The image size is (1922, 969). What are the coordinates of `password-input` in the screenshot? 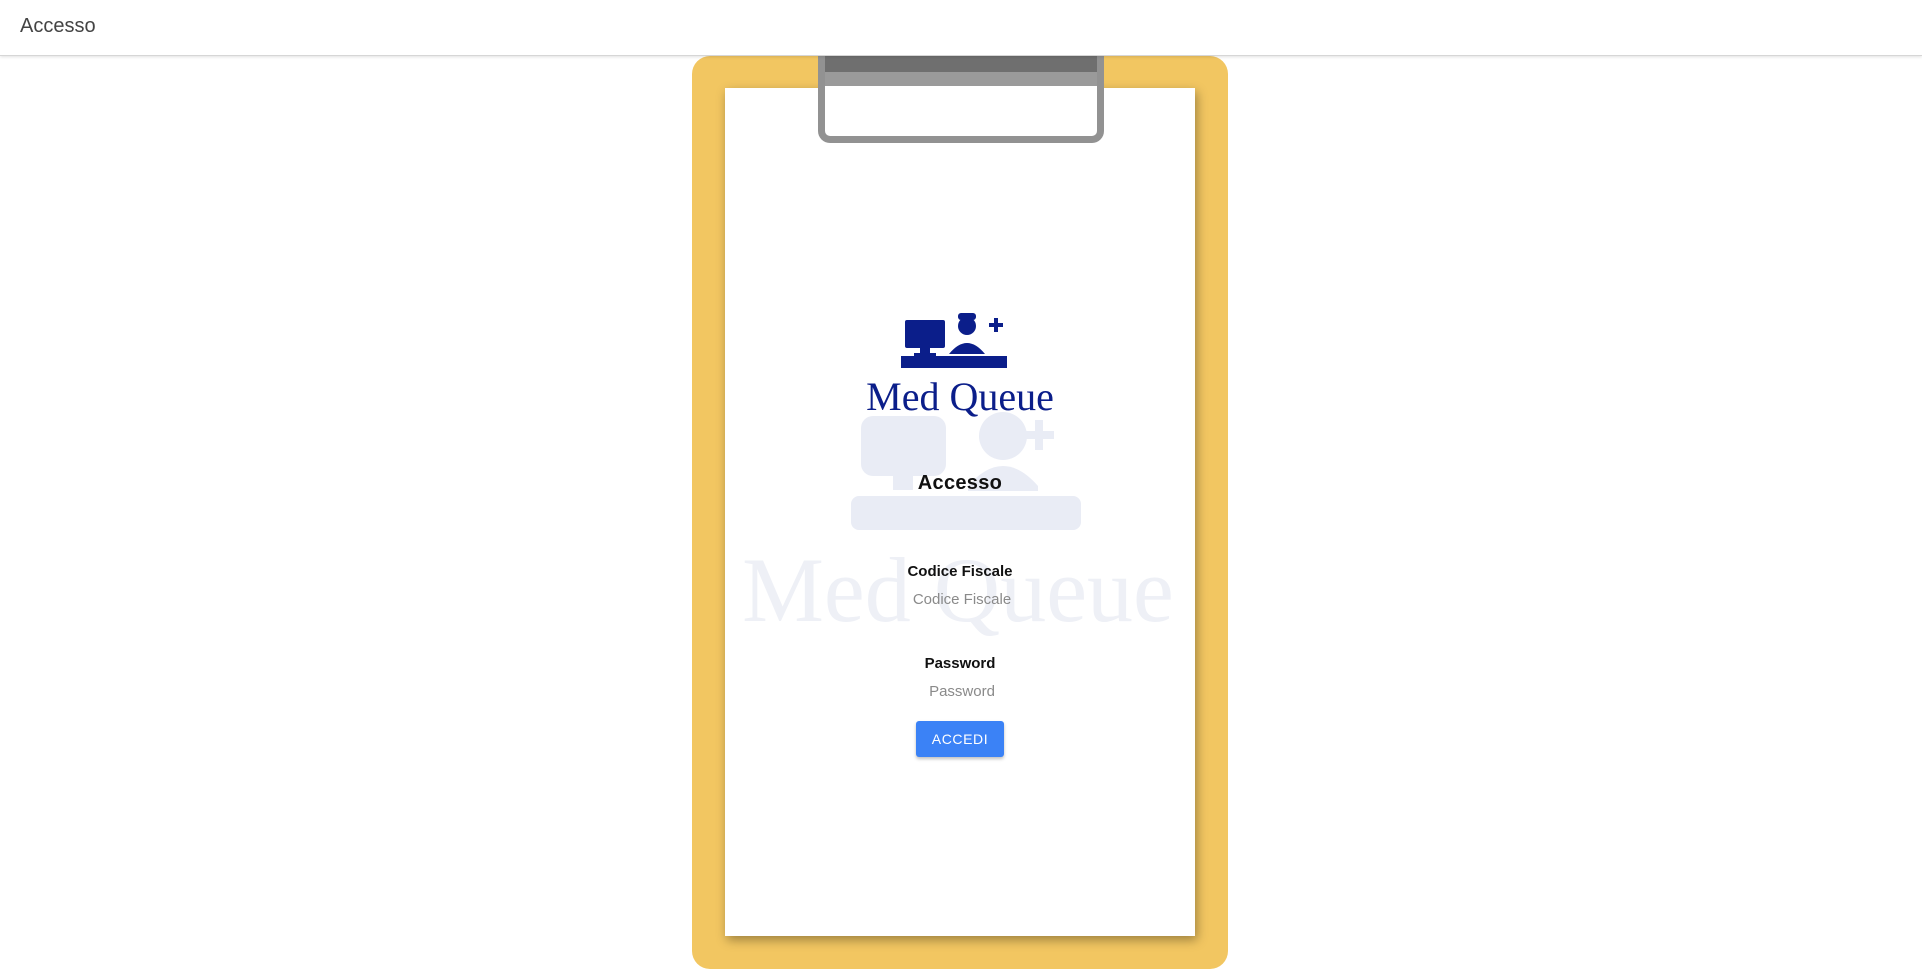 It's located at (962, 691).